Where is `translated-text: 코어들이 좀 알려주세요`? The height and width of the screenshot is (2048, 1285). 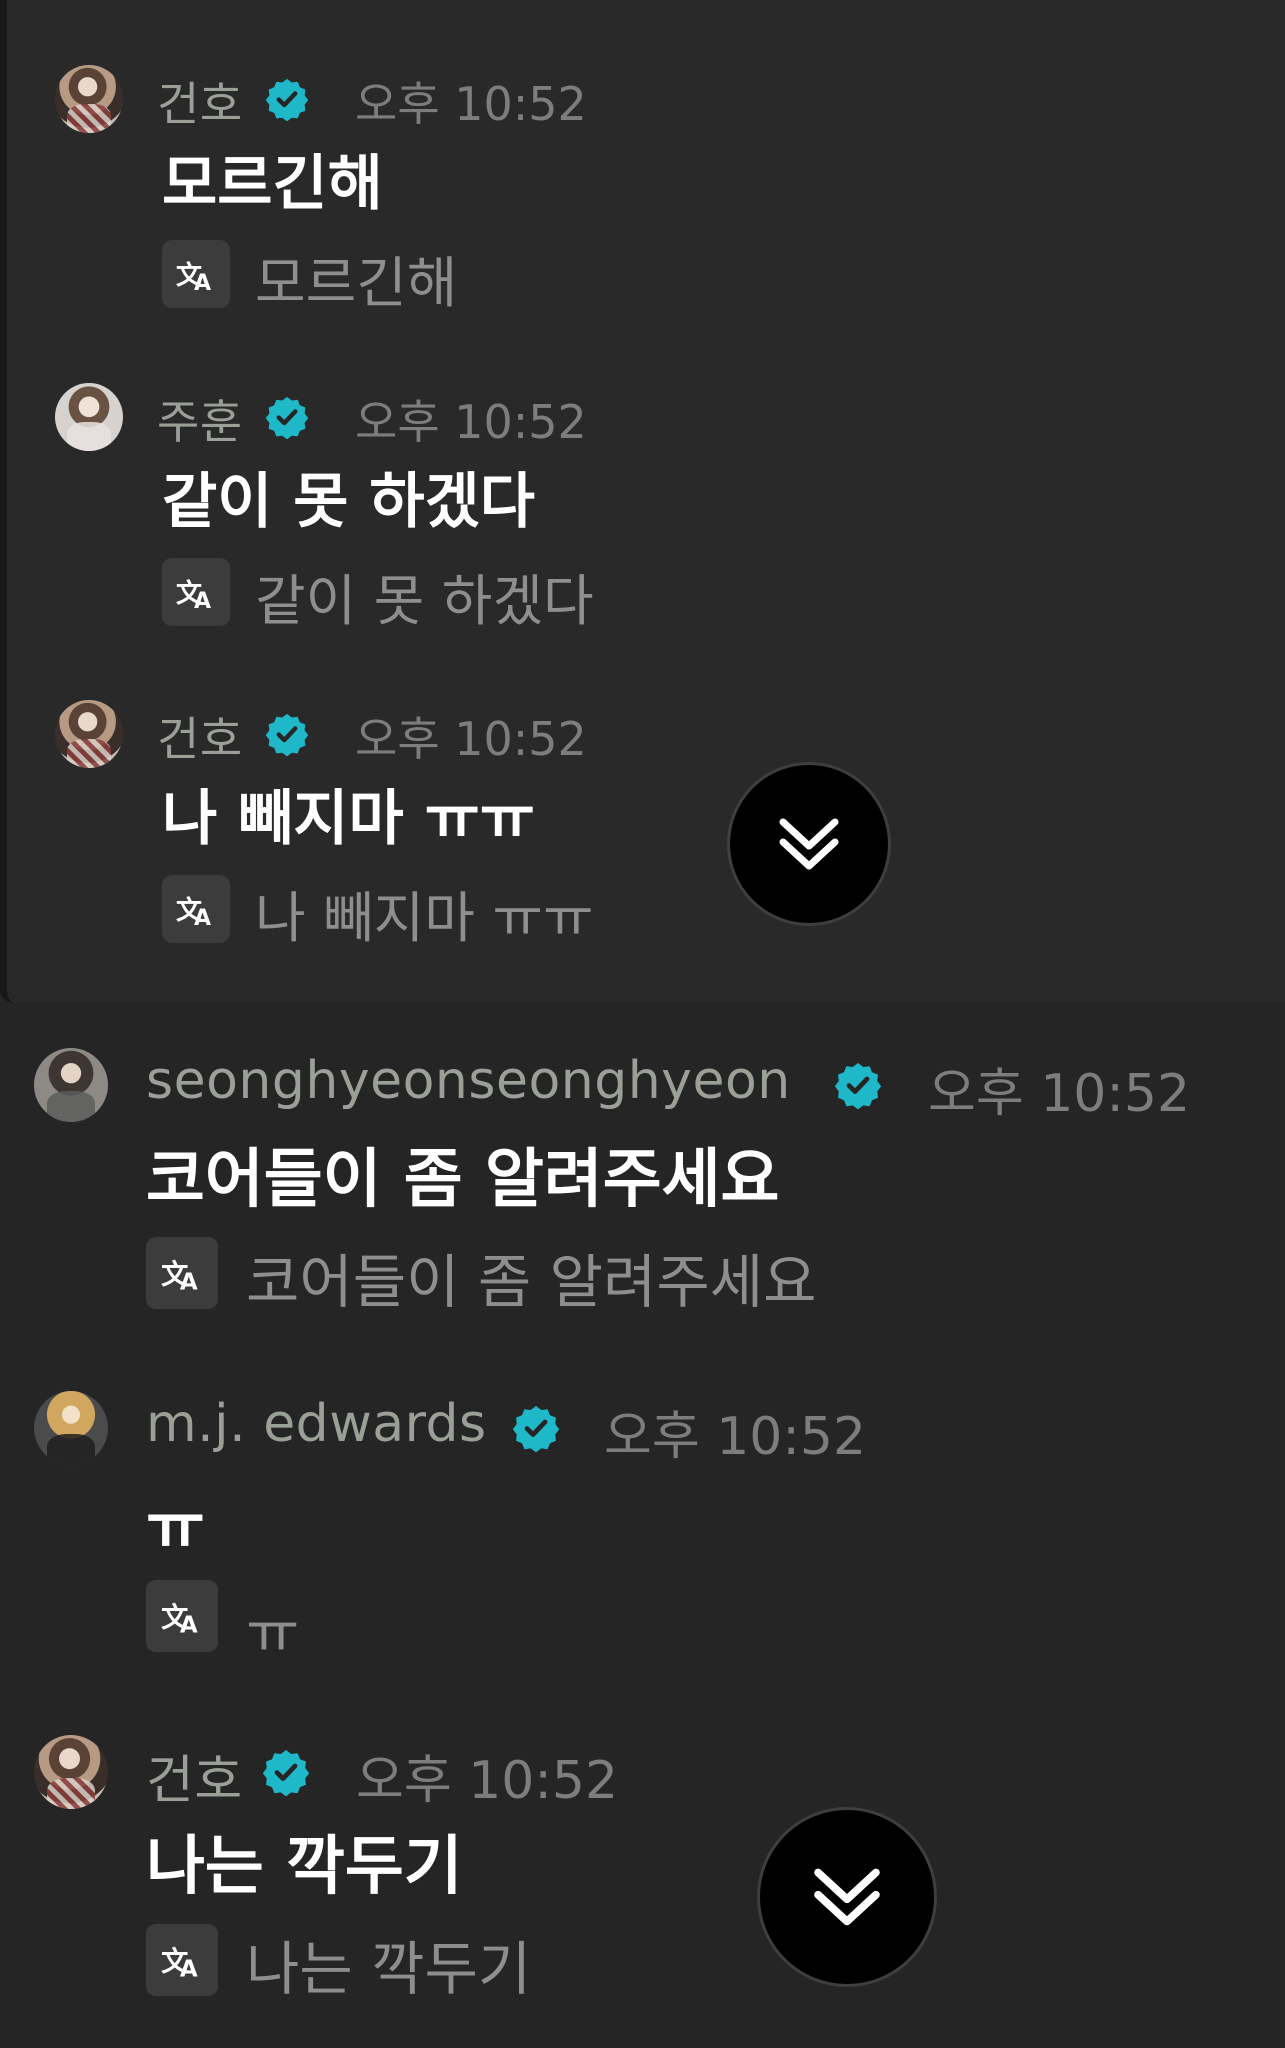 translated-text: 코어들이 좀 알려주세요 is located at coordinates (531, 1282).